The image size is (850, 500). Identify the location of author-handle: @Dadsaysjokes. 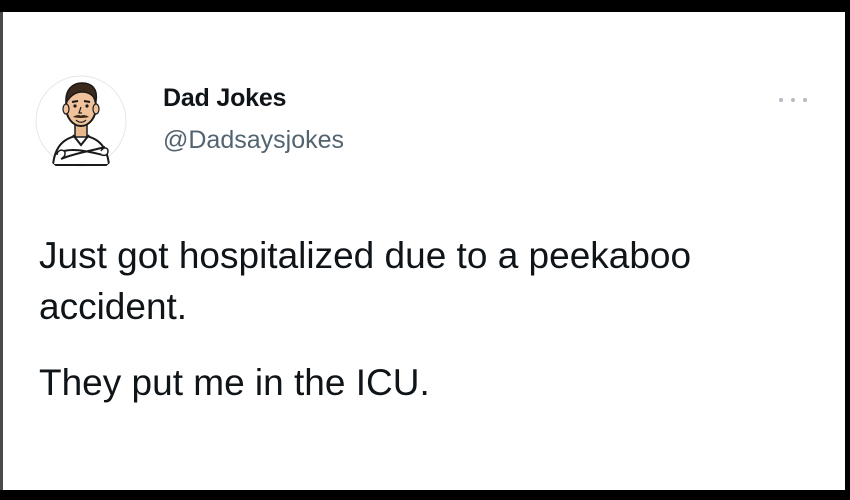
(253, 140).